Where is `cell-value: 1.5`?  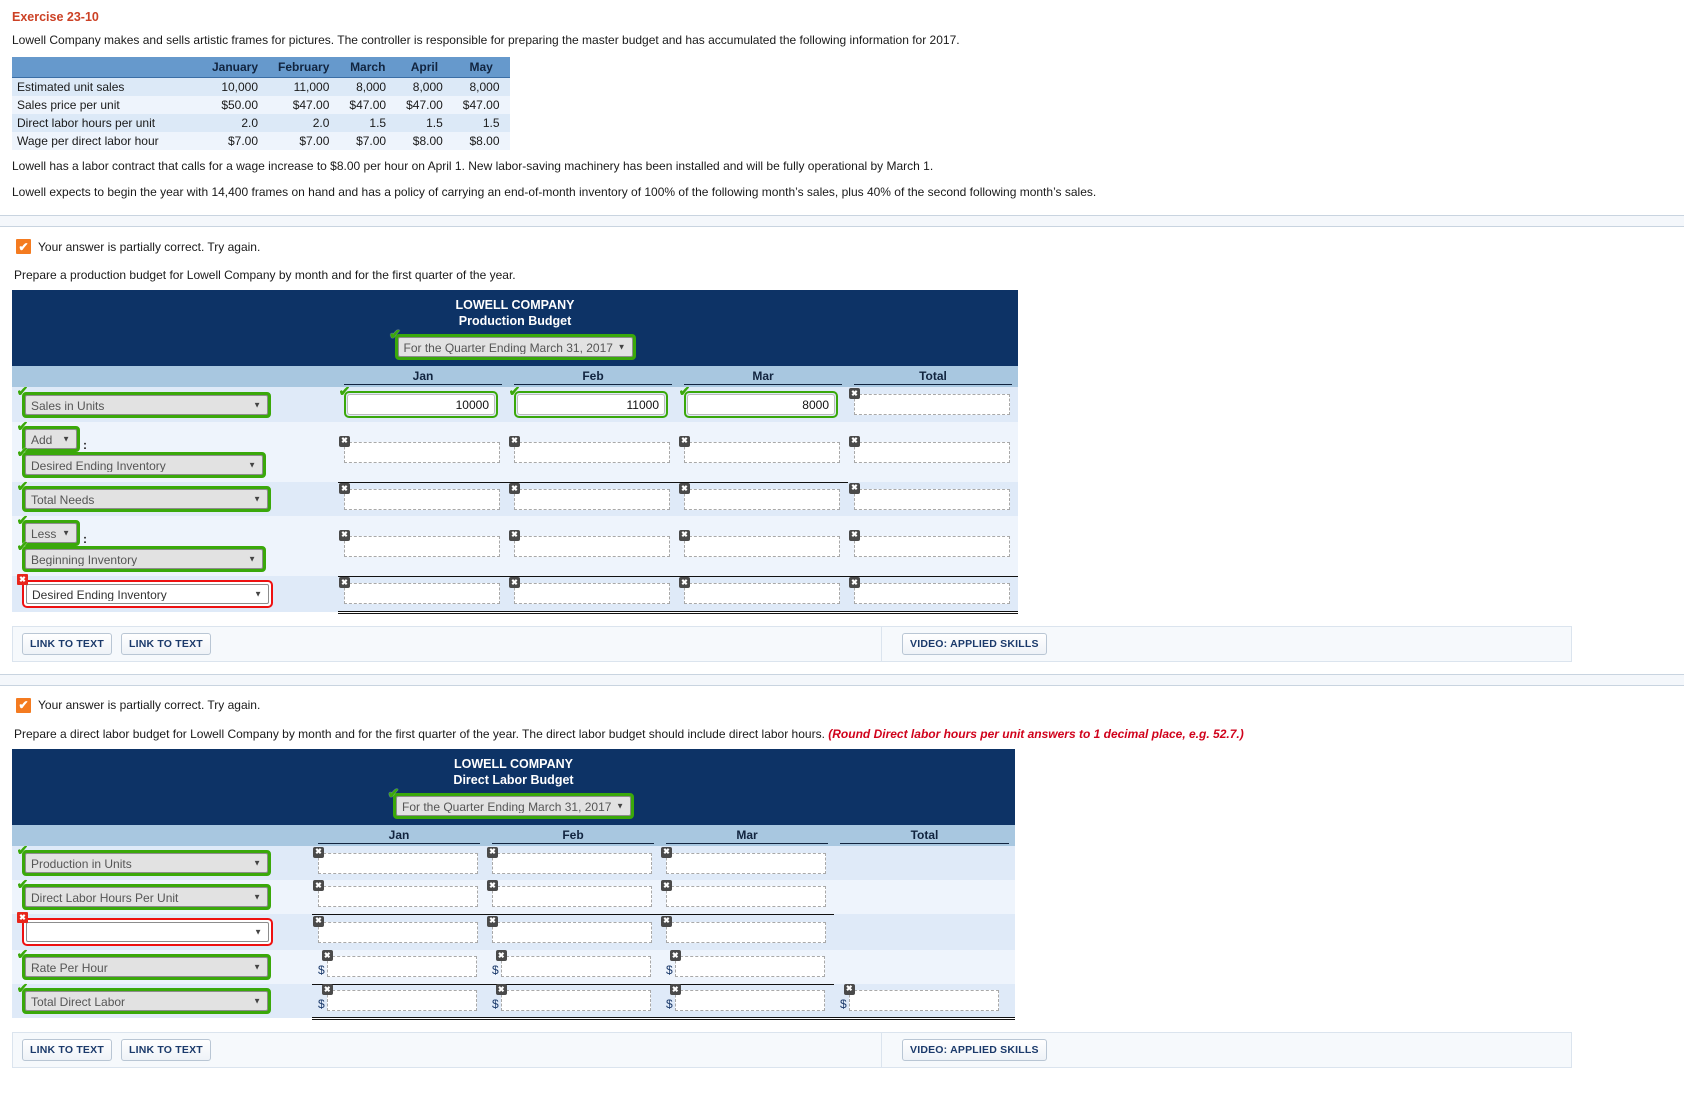 cell-value: 1.5 is located at coordinates (481, 123).